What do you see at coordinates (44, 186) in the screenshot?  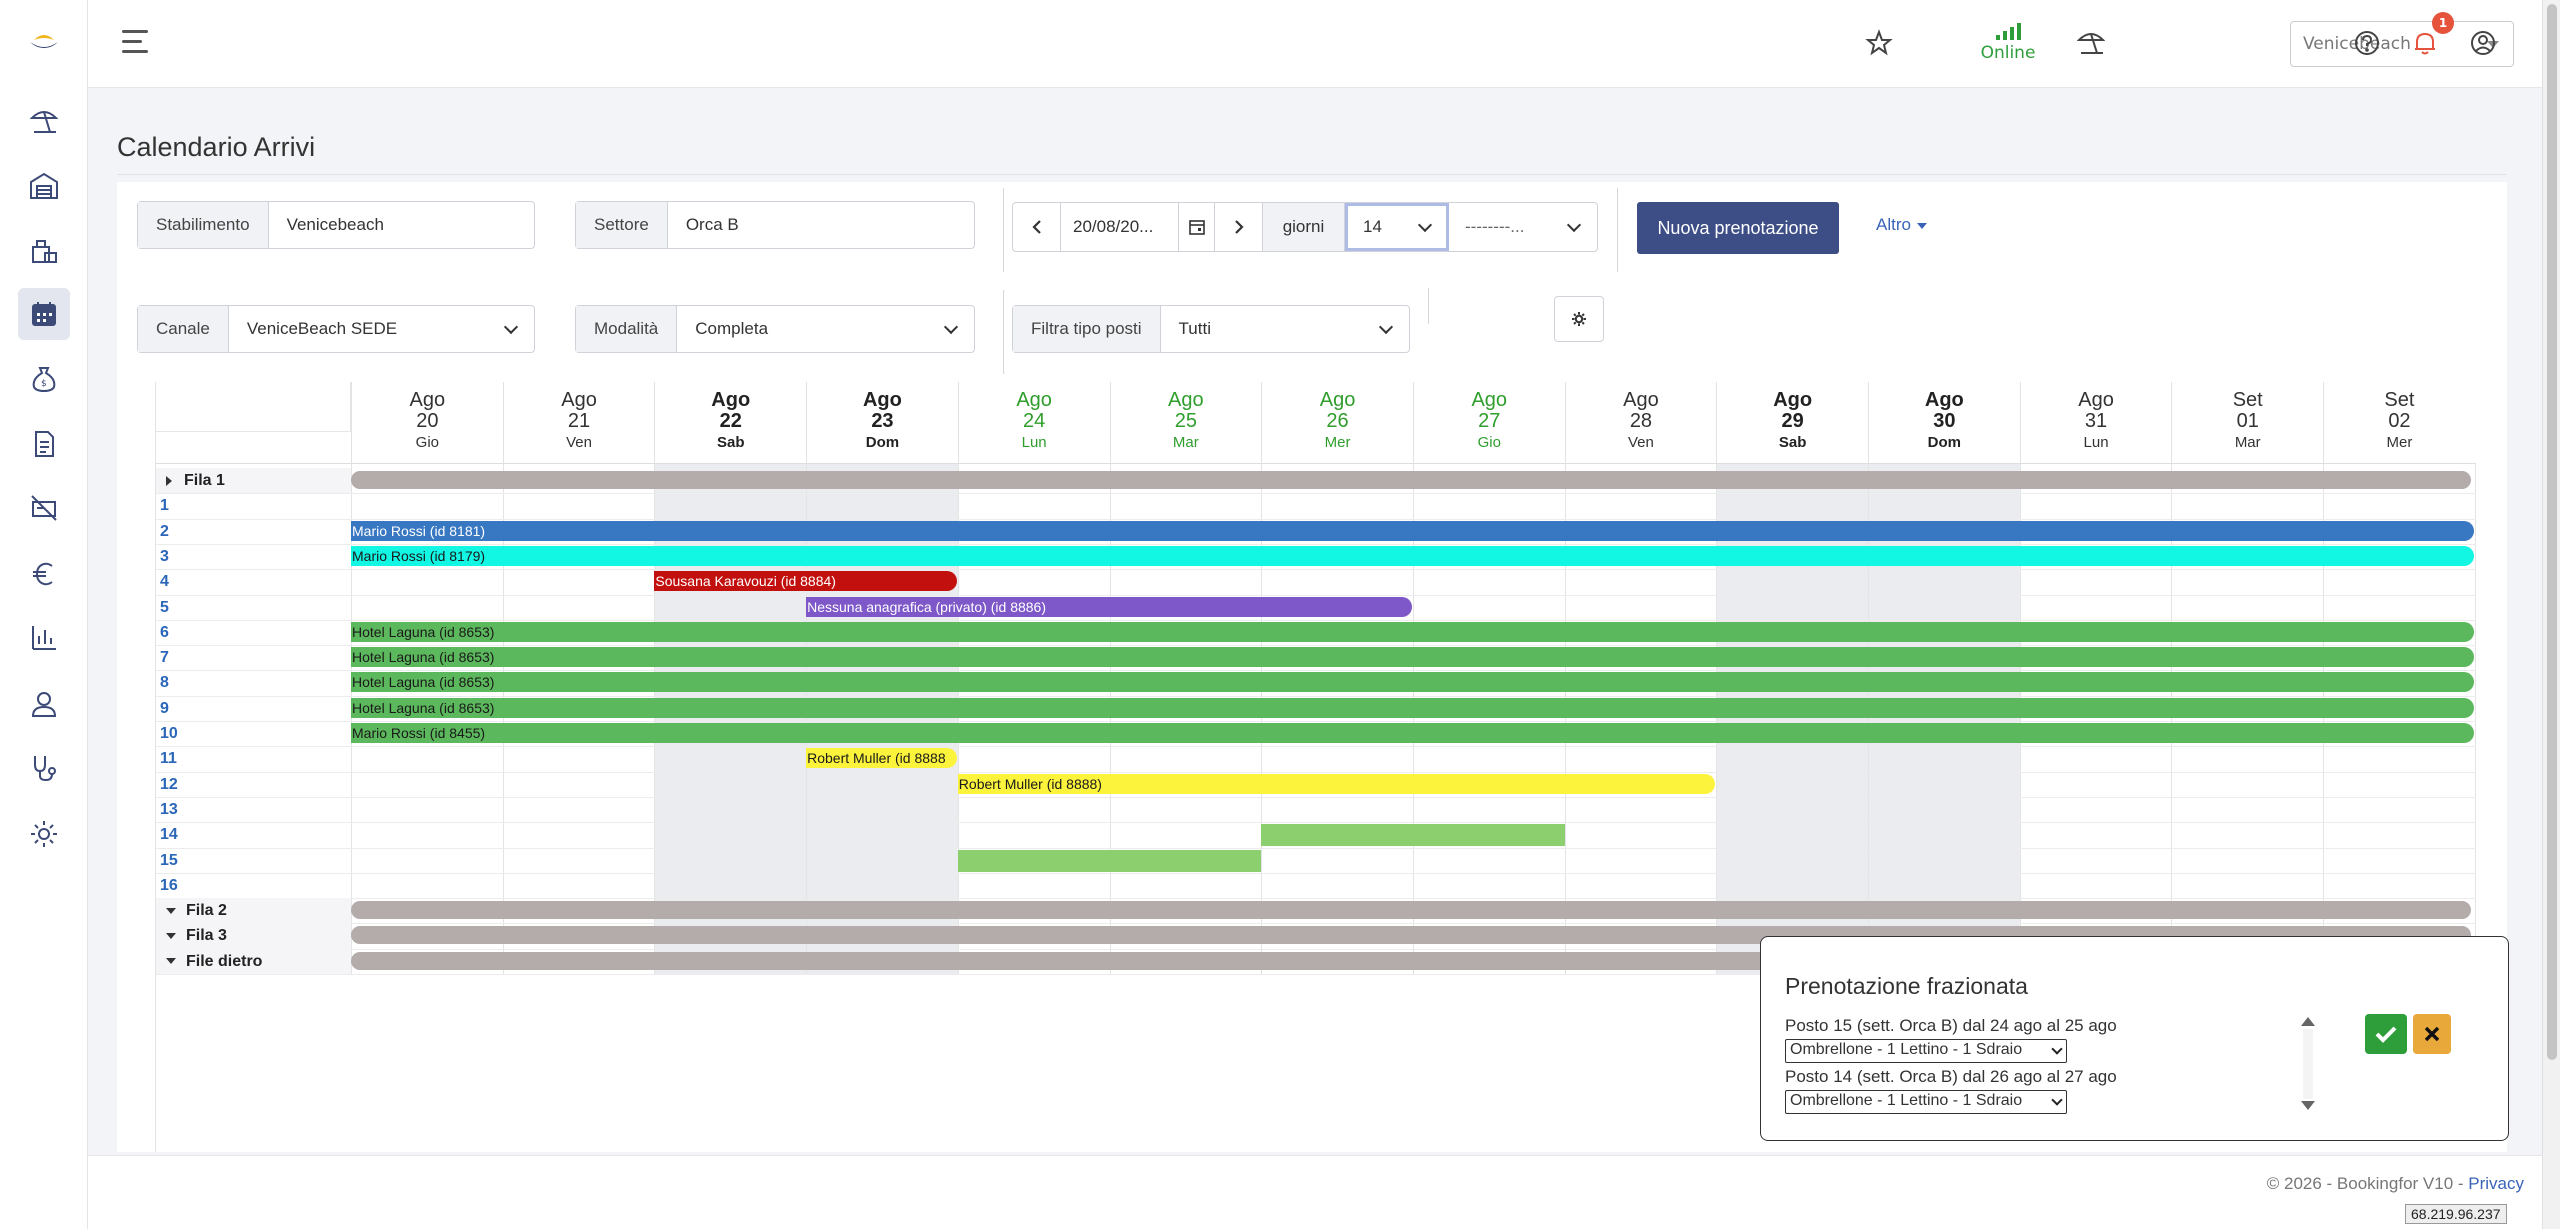 I see `sidebar-item-warehouse` at bounding box center [44, 186].